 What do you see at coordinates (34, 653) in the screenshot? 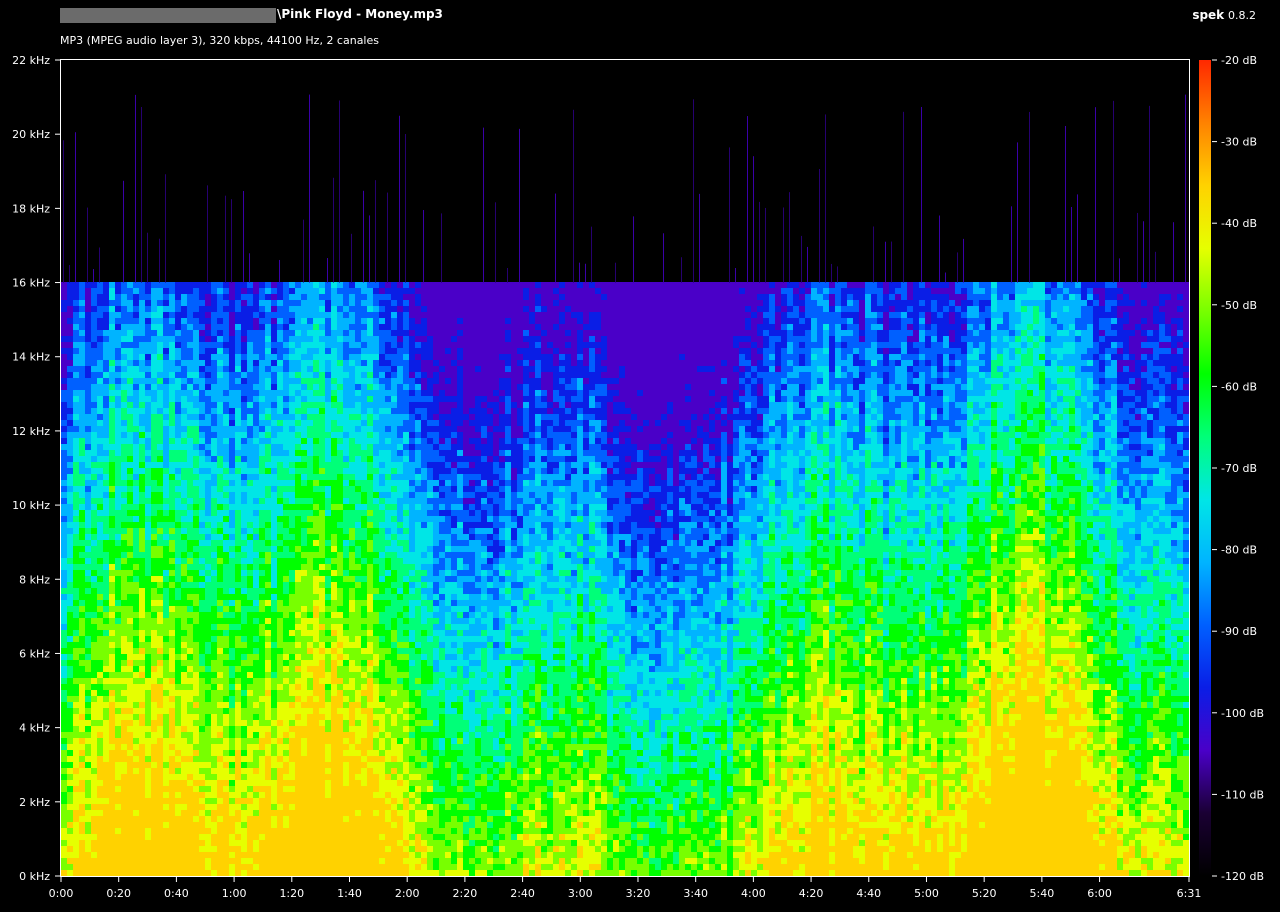
I see `y-tick-label: 6 kHz` at bounding box center [34, 653].